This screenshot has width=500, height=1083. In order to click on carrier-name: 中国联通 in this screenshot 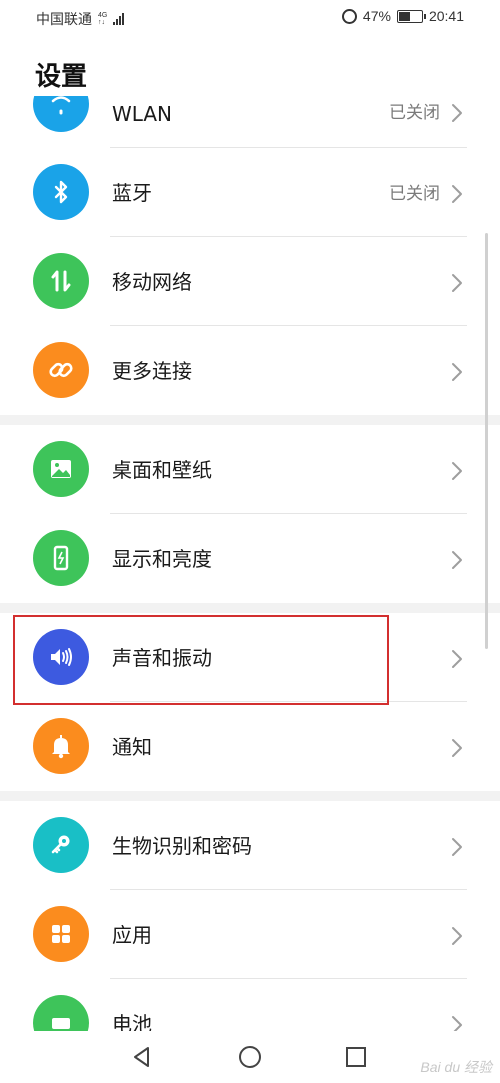, I will do `click(64, 19)`.